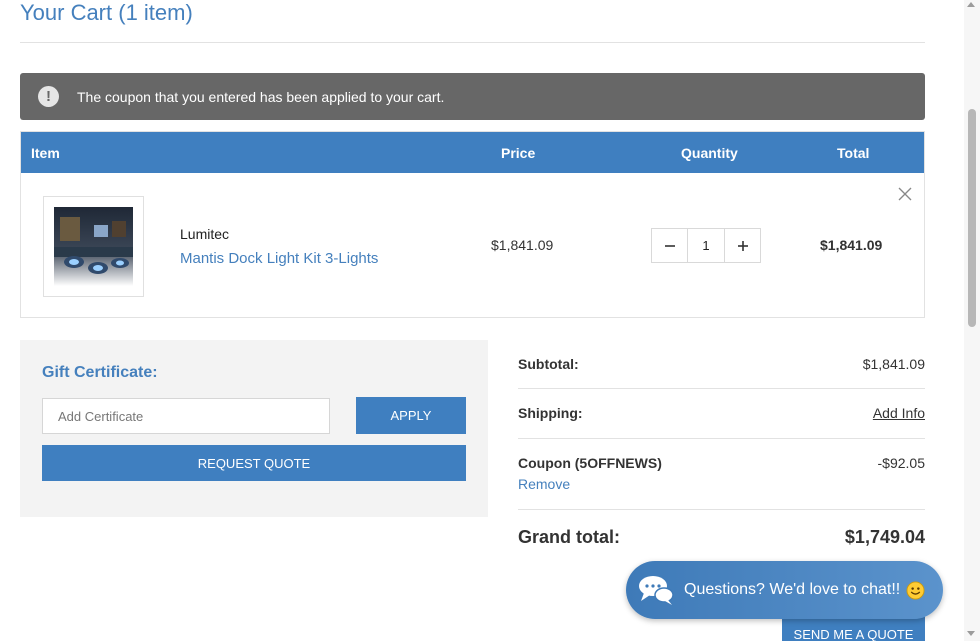 The height and width of the screenshot is (641, 980). Describe the element at coordinates (472, 152) in the screenshot. I see `table-header: Item Price Quantity Total` at that location.